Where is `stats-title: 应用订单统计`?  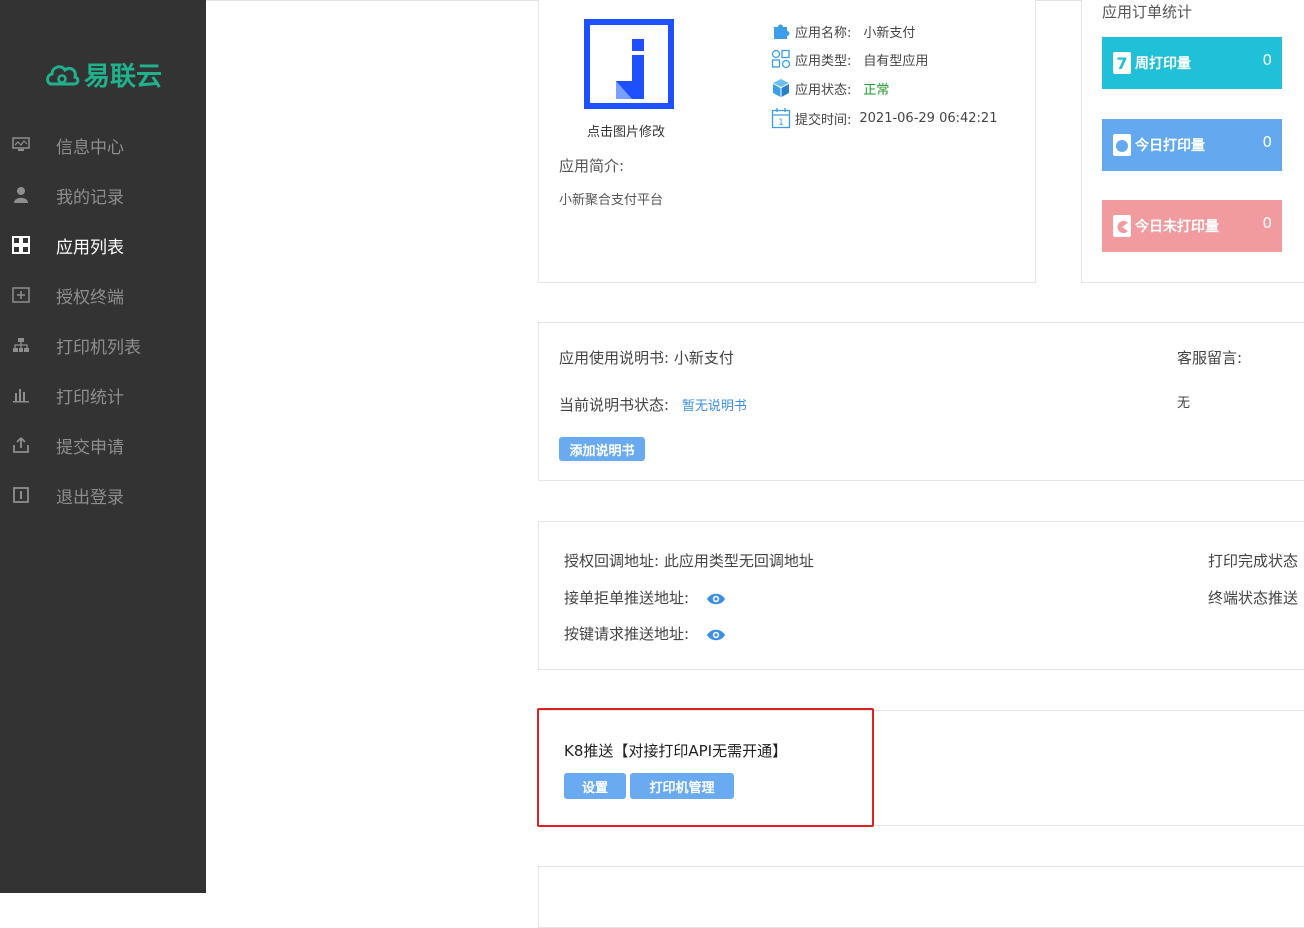 stats-title: 应用订单统计 is located at coordinates (1147, 12).